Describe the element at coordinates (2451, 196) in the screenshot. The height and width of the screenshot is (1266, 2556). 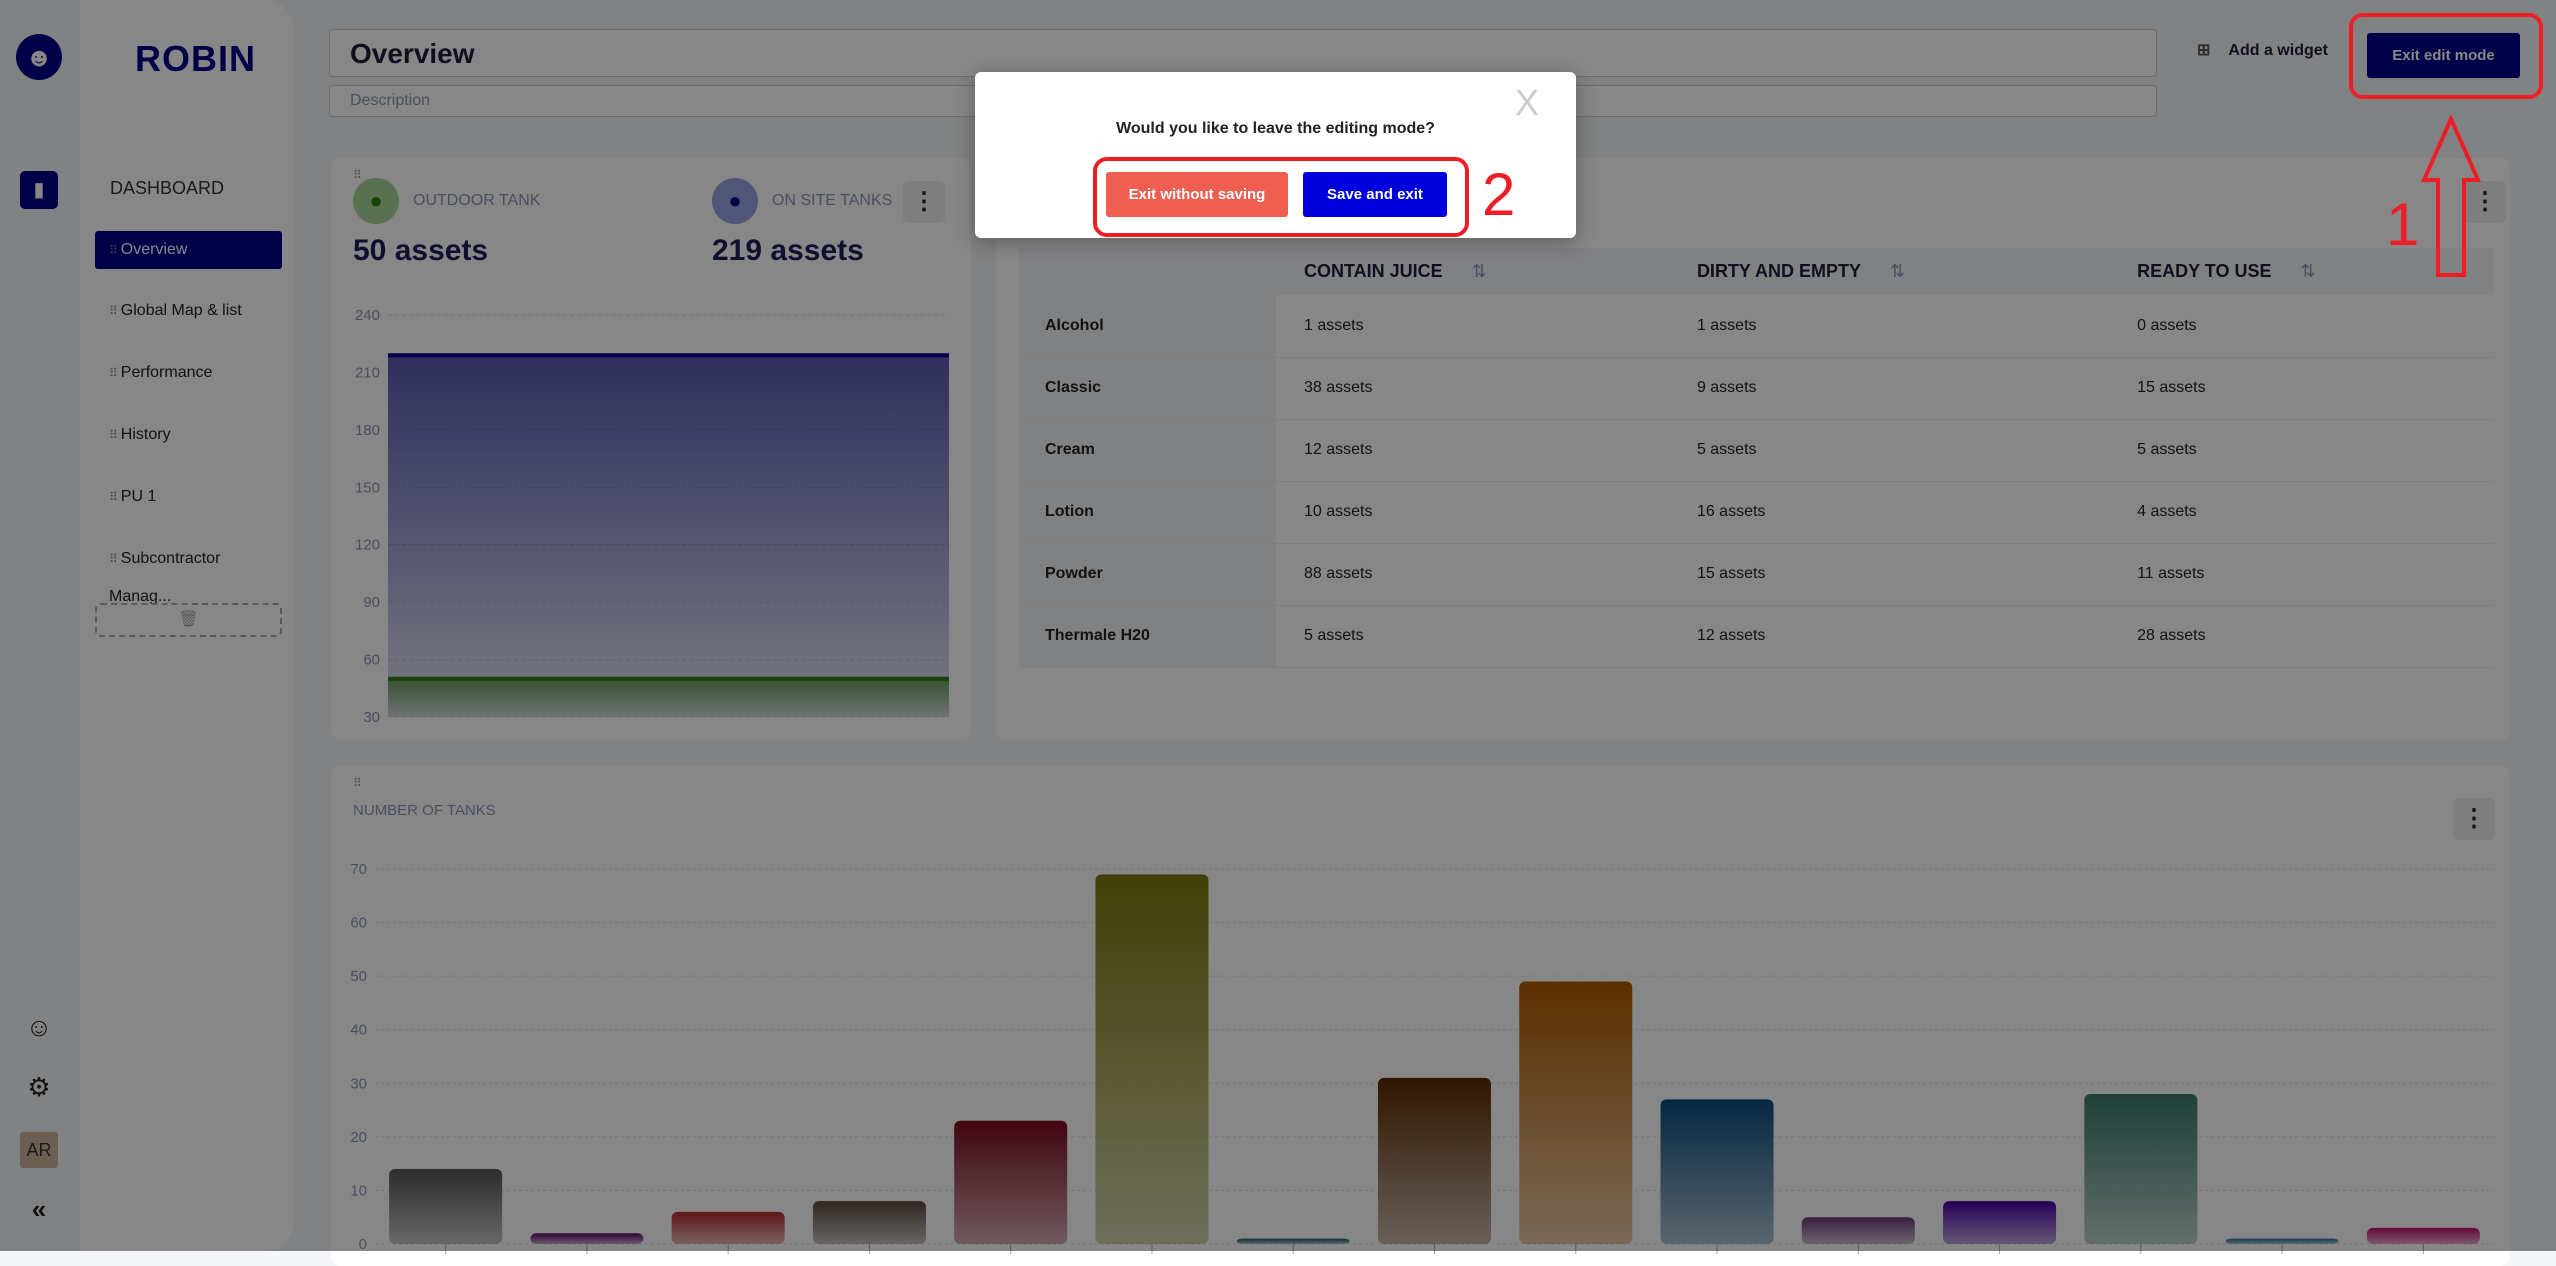
I see `annotation-arrow-icon` at that location.